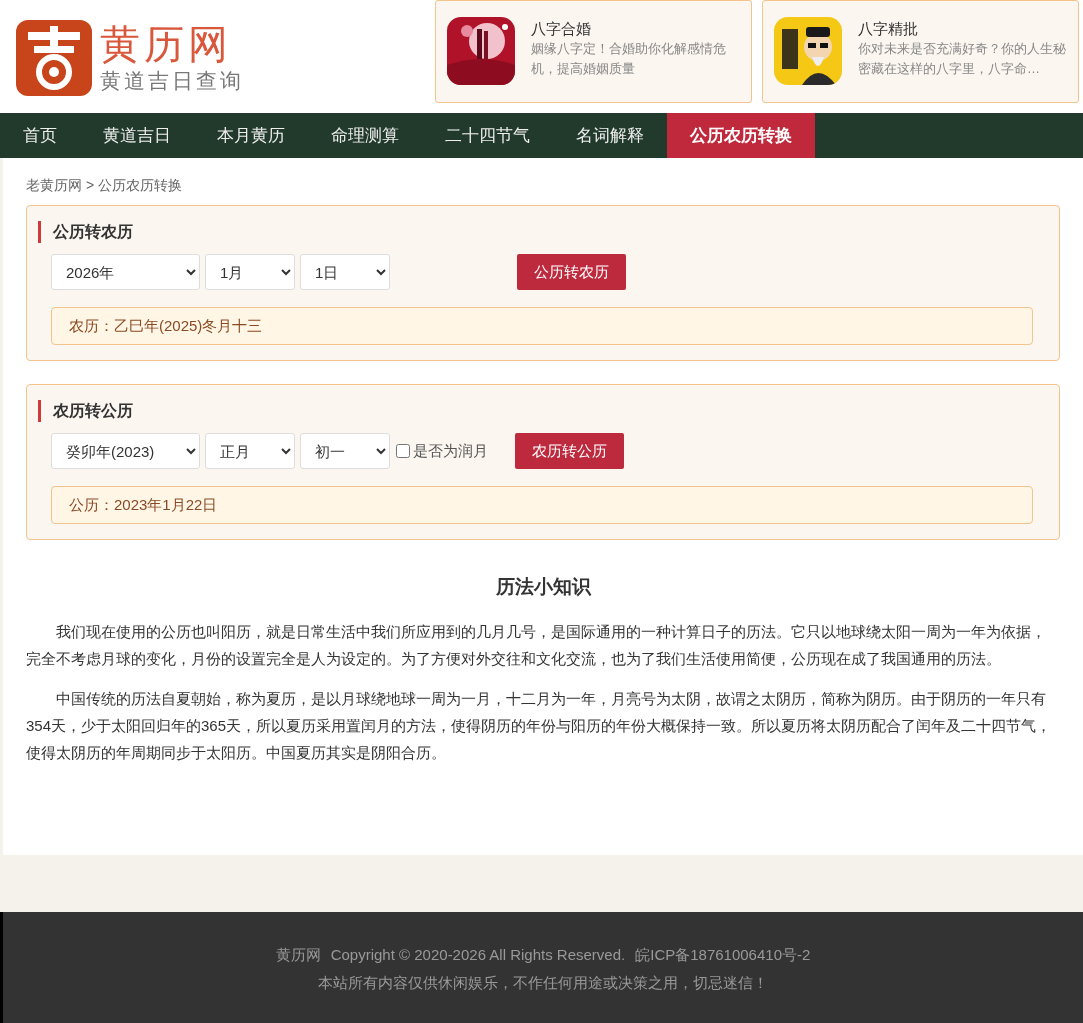  Describe the element at coordinates (137, 135) in the screenshot. I see `nav-tab: 黄道吉日` at that location.